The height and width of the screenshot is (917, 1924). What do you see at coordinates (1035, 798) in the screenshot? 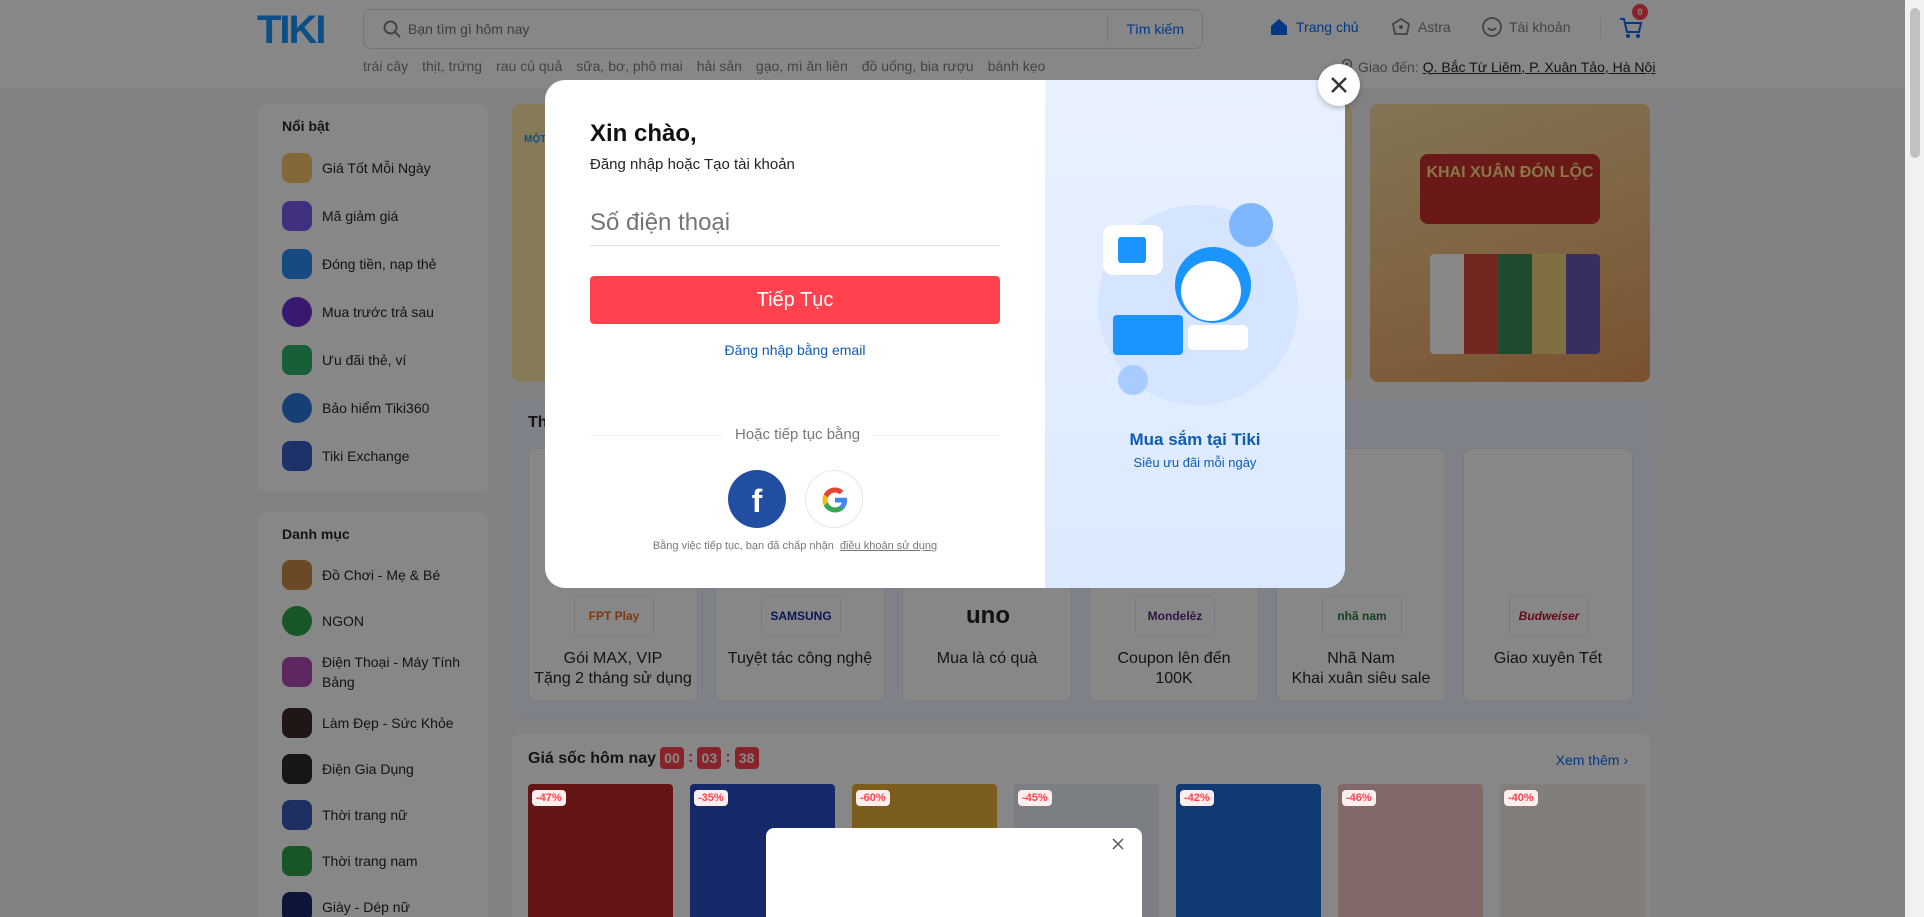
I see `discount-badge: -45%` at bounding box center [1035, 798].